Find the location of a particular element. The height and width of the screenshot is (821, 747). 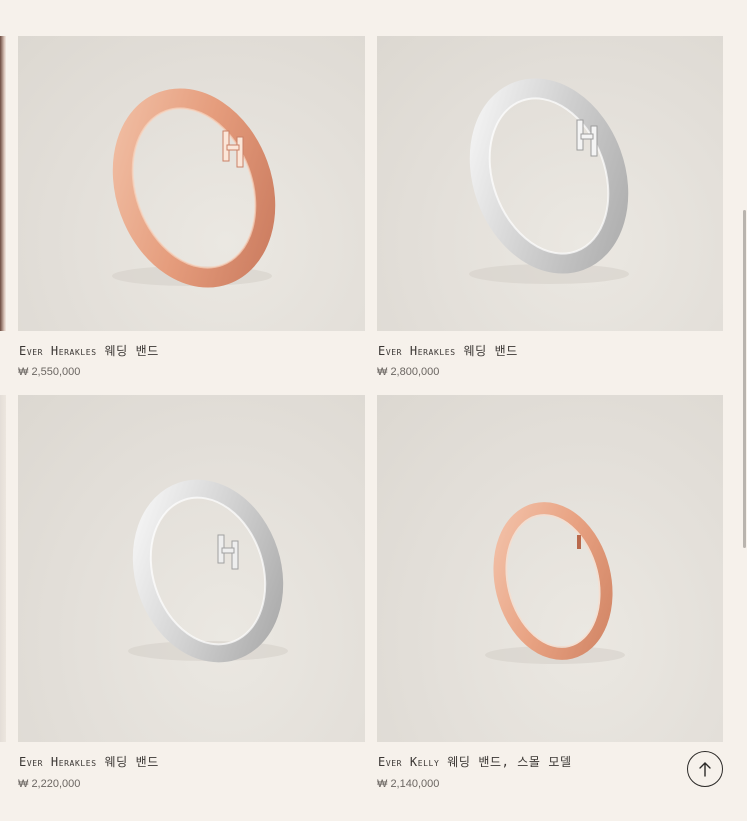

arrow-up-icon is located at coordinates (705, 769).